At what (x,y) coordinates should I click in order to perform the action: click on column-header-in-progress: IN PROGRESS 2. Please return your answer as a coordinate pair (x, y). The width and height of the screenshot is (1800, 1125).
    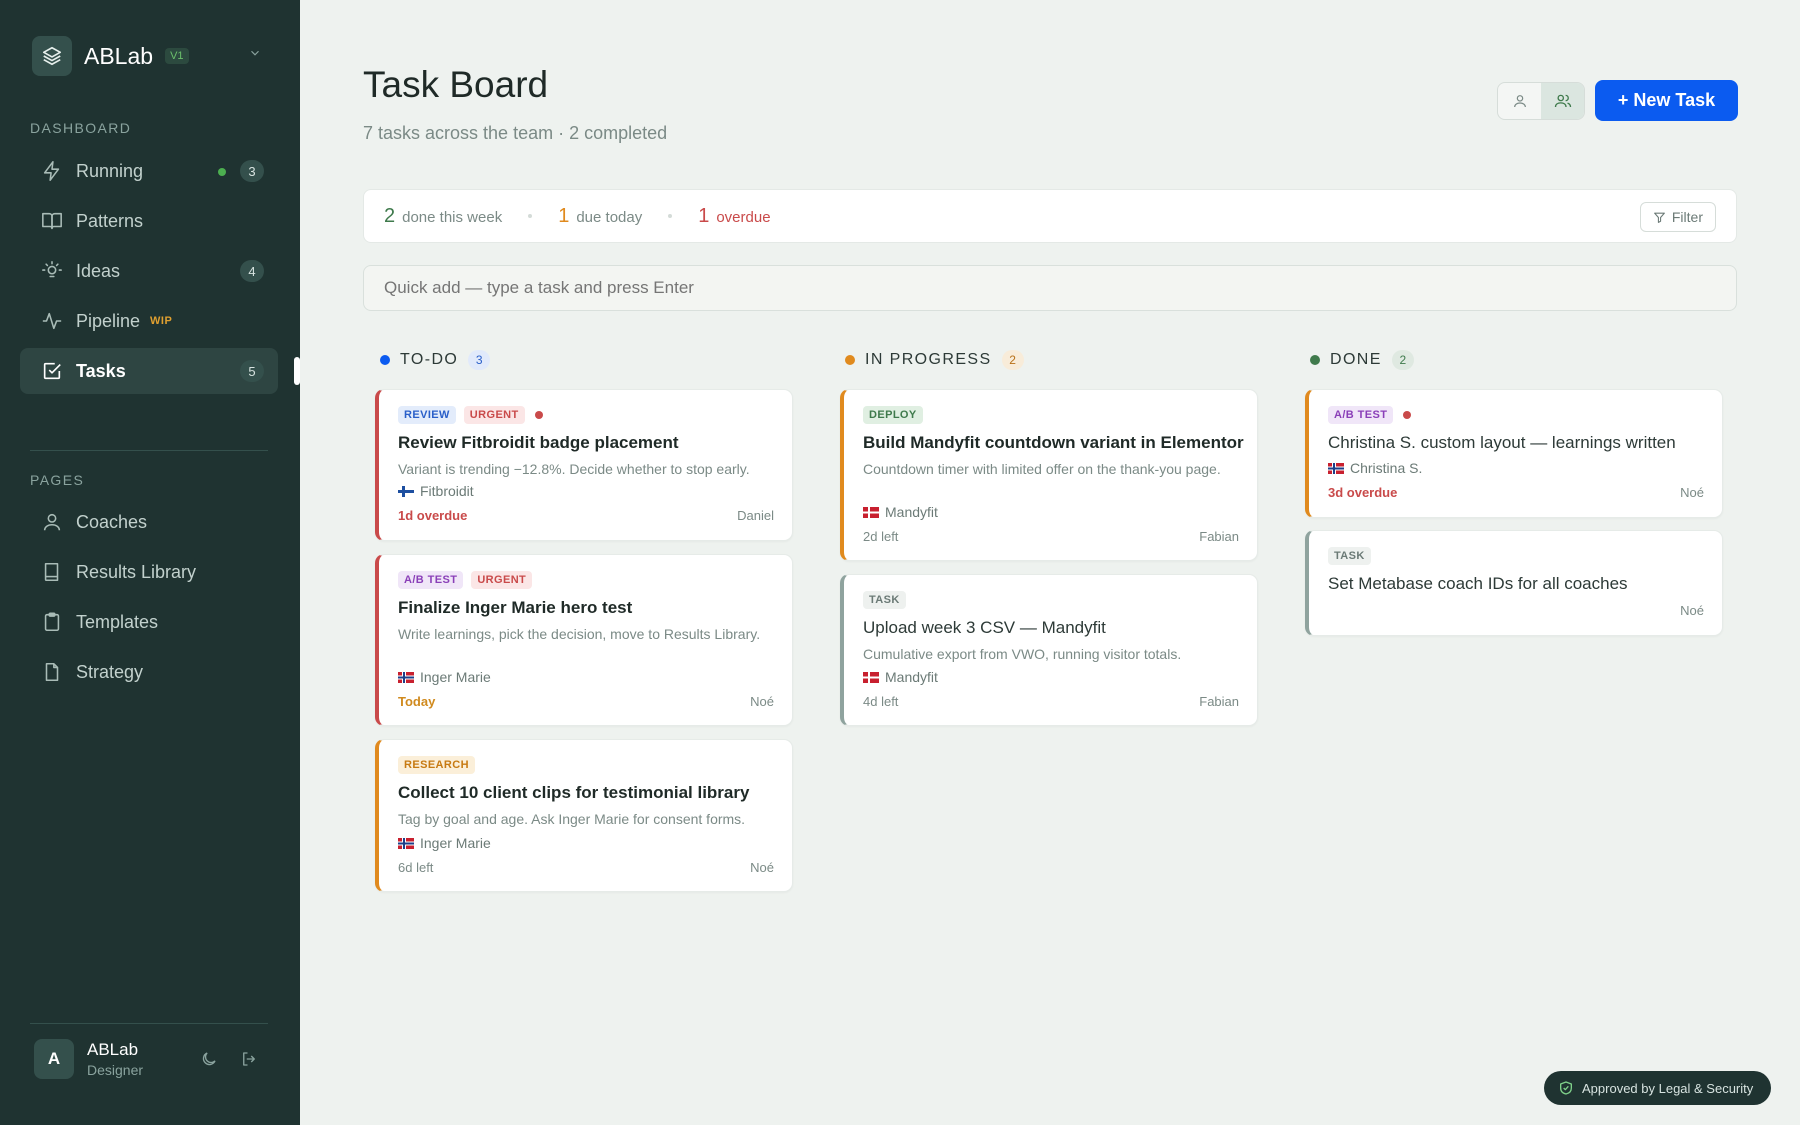
    Looking at the image, I should click on (934, 360).